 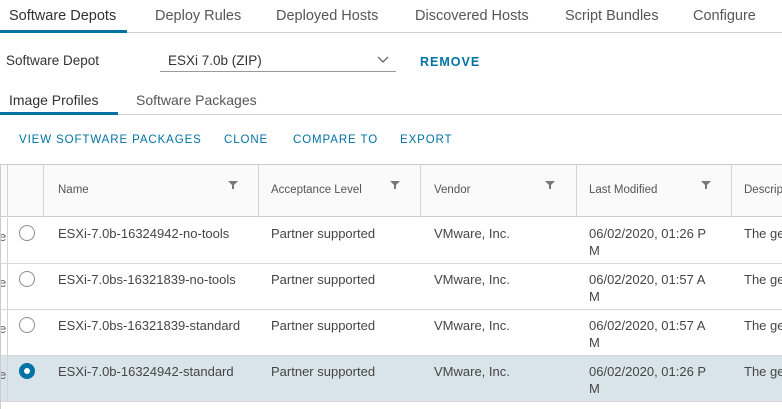 I want to click on tab-deploy-rules: Deploy Rules, so click(x=198, y=16).